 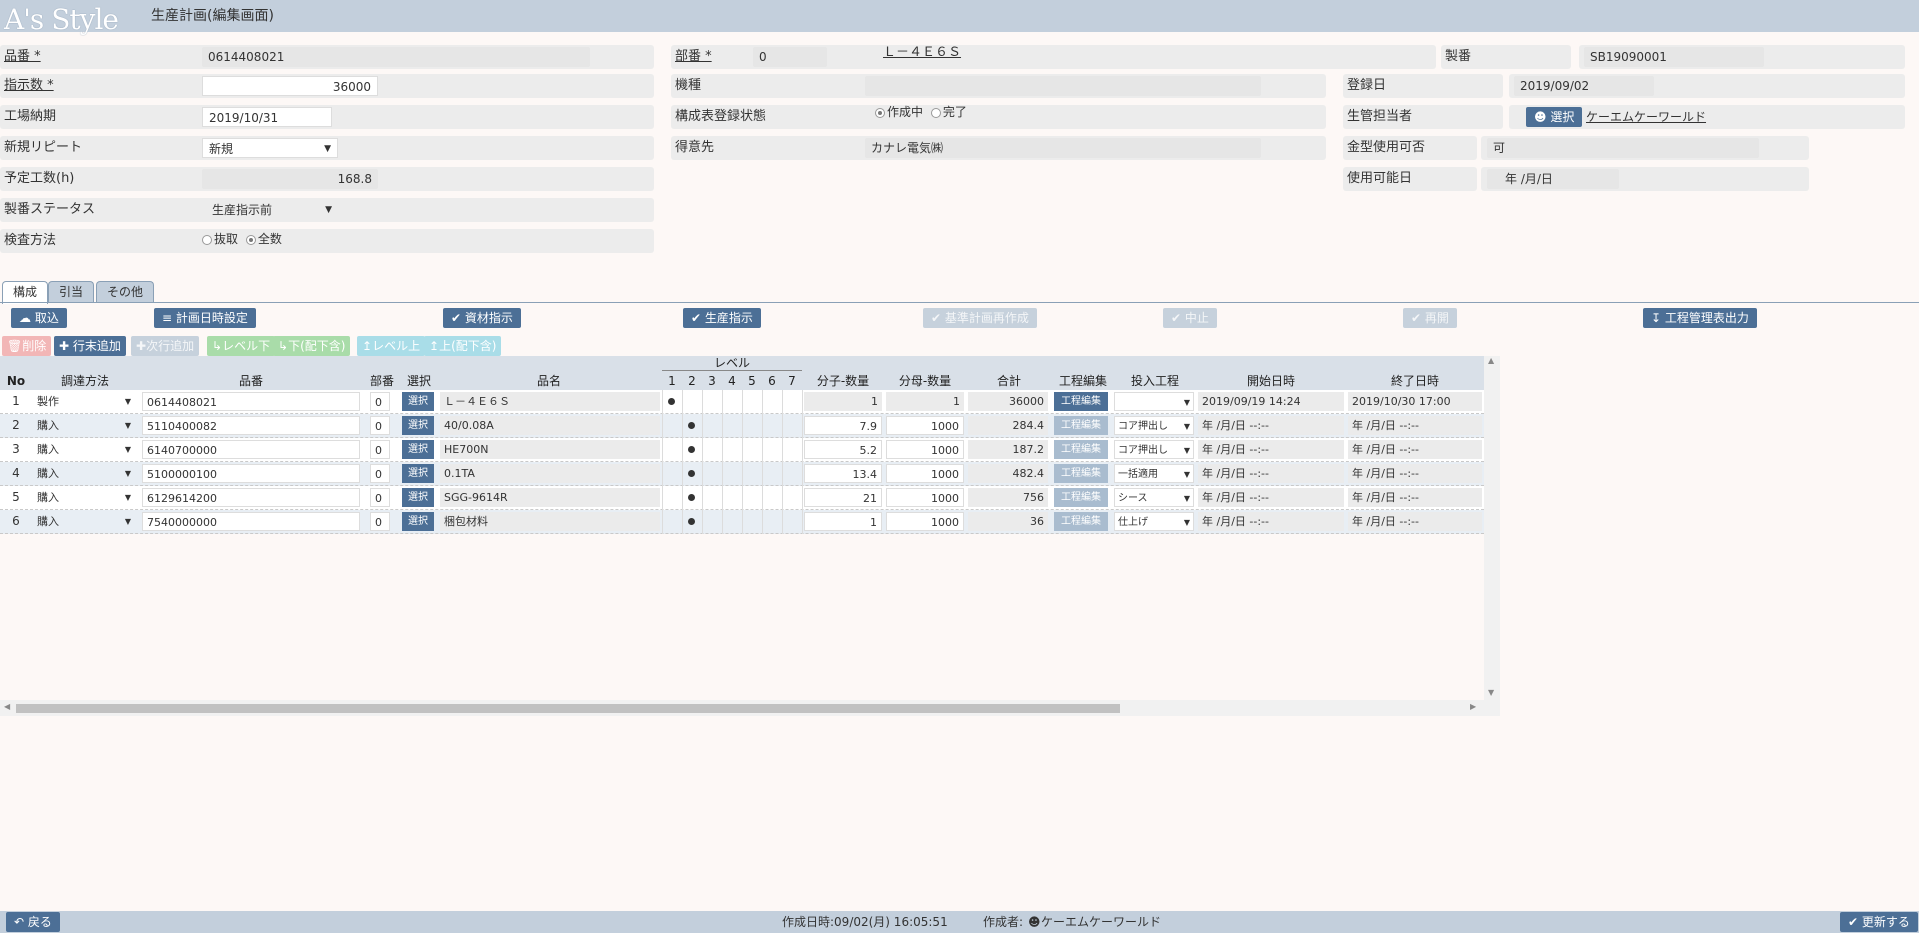 I want to click on hinban-input: 5100000100, so click(x=251, y=473).